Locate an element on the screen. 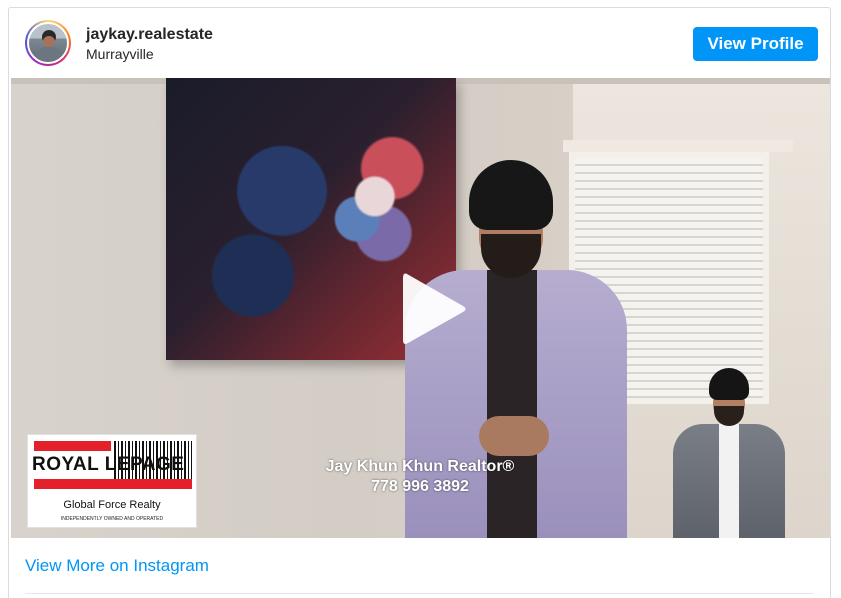  view-more-on-instagram-link: View More on Instagram is located at coordinates (117, 566).